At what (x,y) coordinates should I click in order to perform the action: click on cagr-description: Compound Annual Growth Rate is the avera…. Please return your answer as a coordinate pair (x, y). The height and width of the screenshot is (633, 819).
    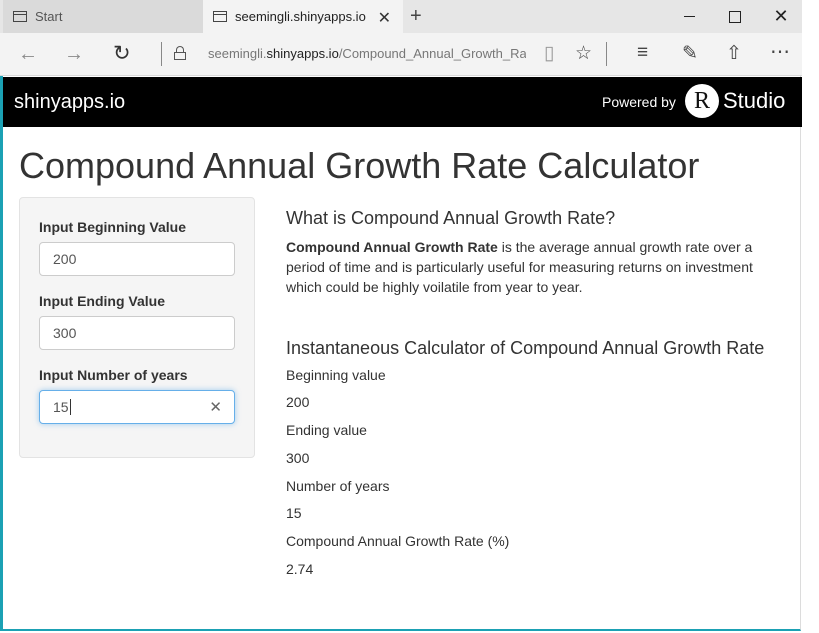
    Looking at the image, I should click on (526, 267).